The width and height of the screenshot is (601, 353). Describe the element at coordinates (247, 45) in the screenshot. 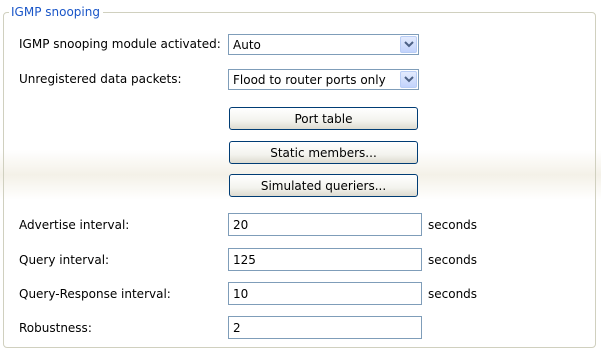

I see `module-activated-value: Auto` at that location.